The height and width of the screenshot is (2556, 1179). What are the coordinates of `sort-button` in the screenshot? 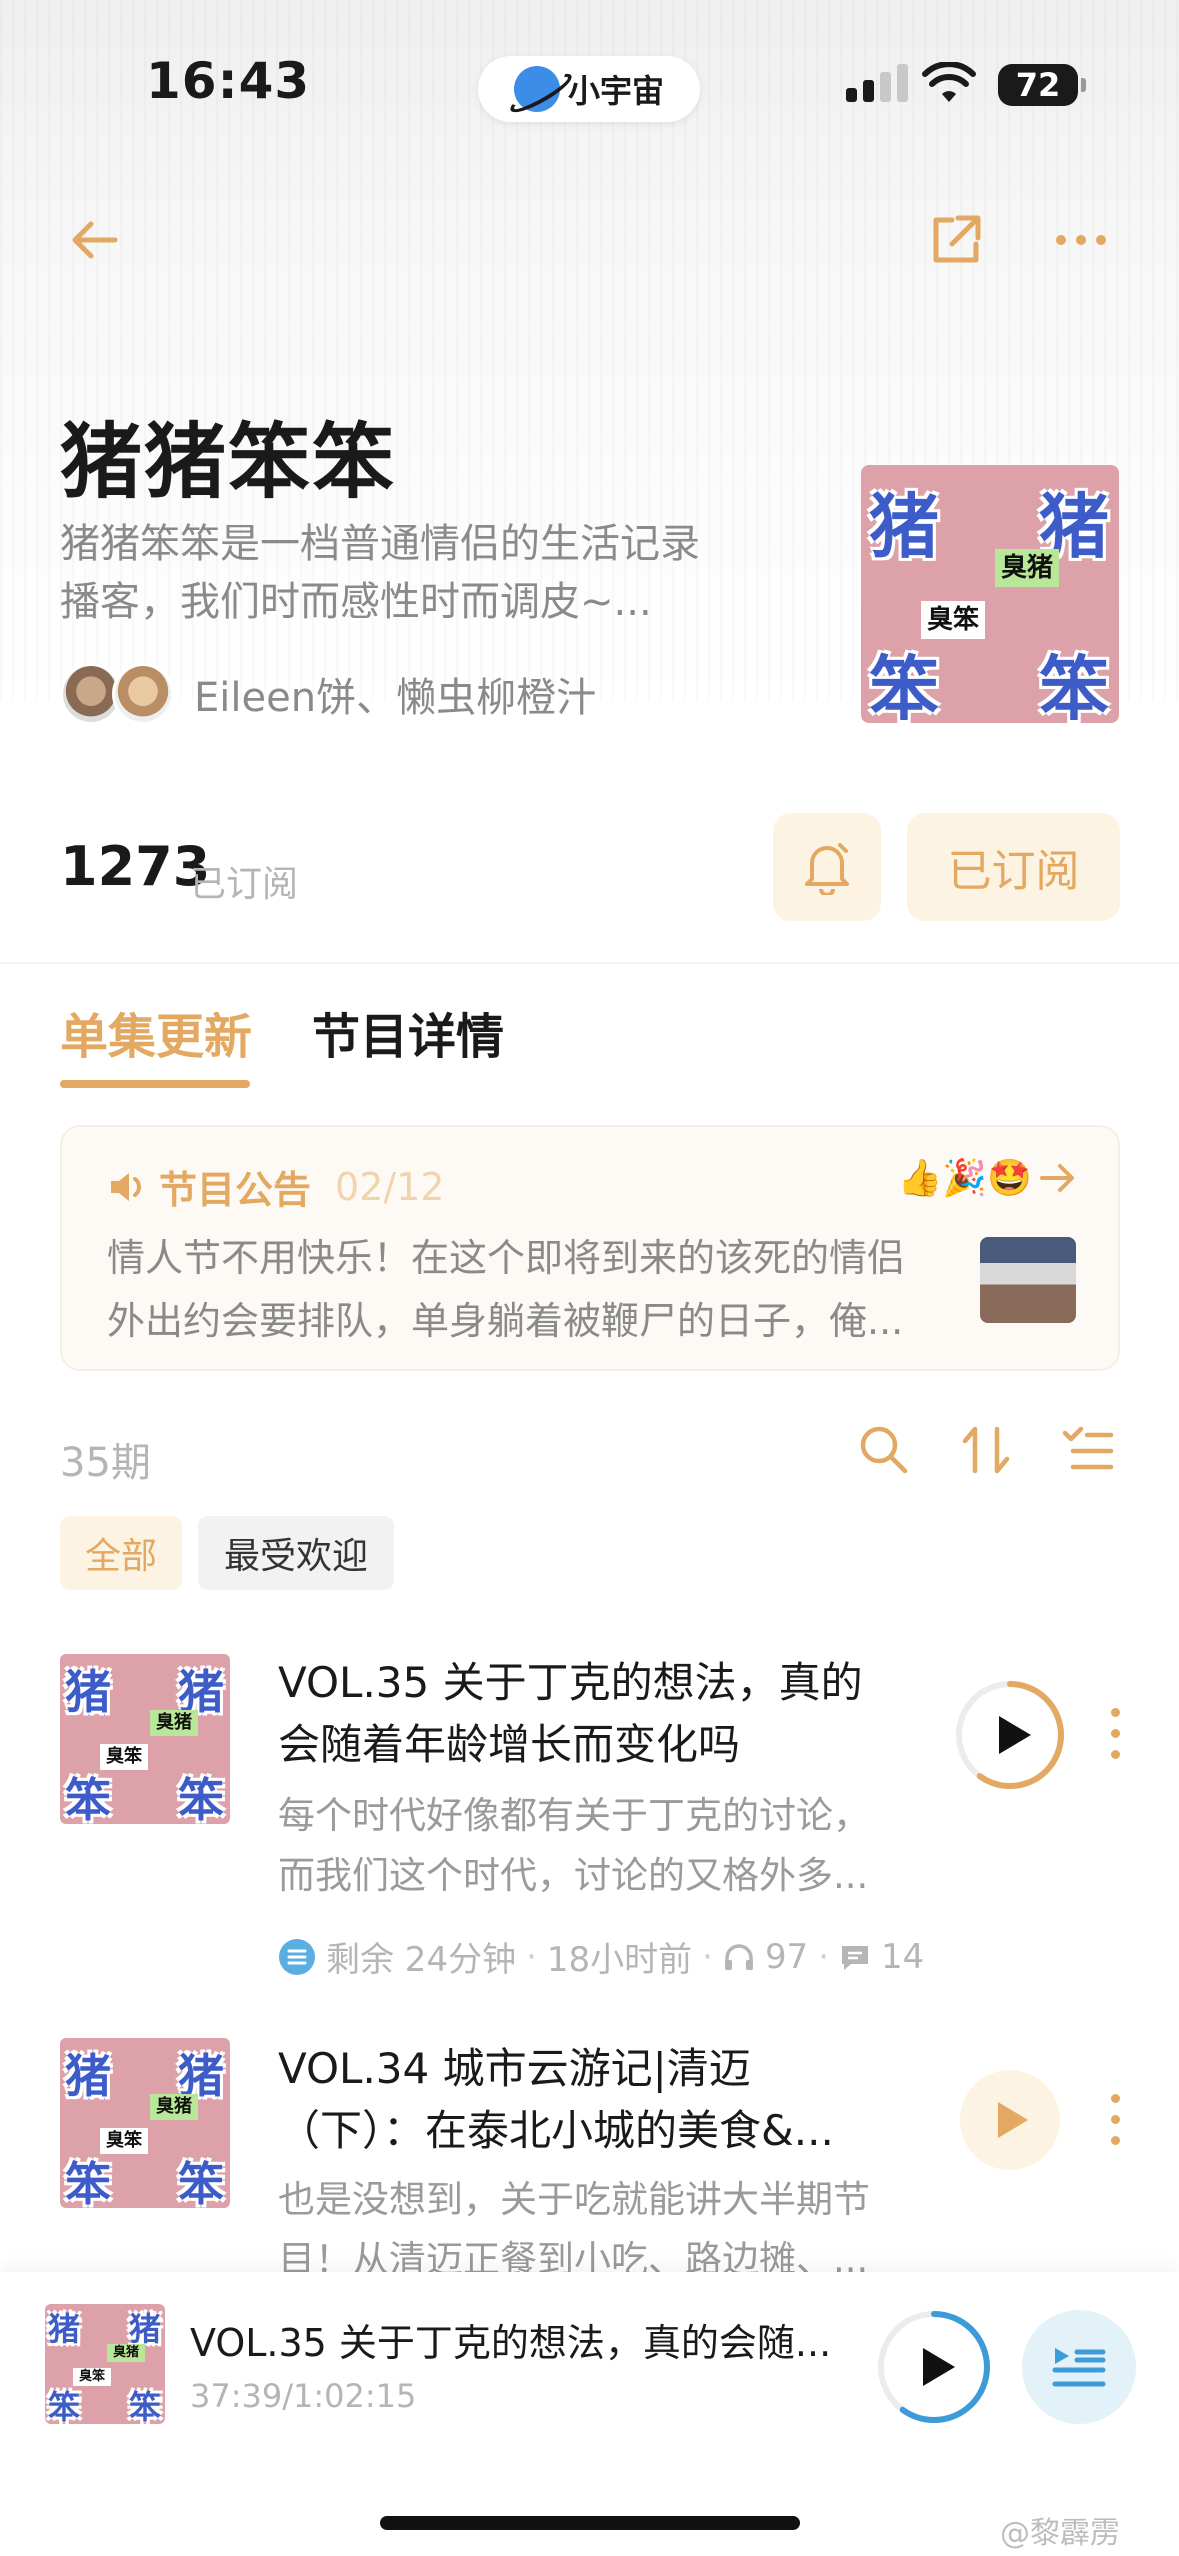 It's located at (986, 1450).